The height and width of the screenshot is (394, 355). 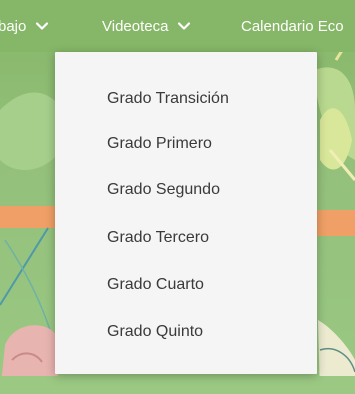 What do you see at coordinates (155, 285) in the screenshot?
I see `menu-item-grado-cuarto: Grado Cuarto` at bounding box center [155, 285].